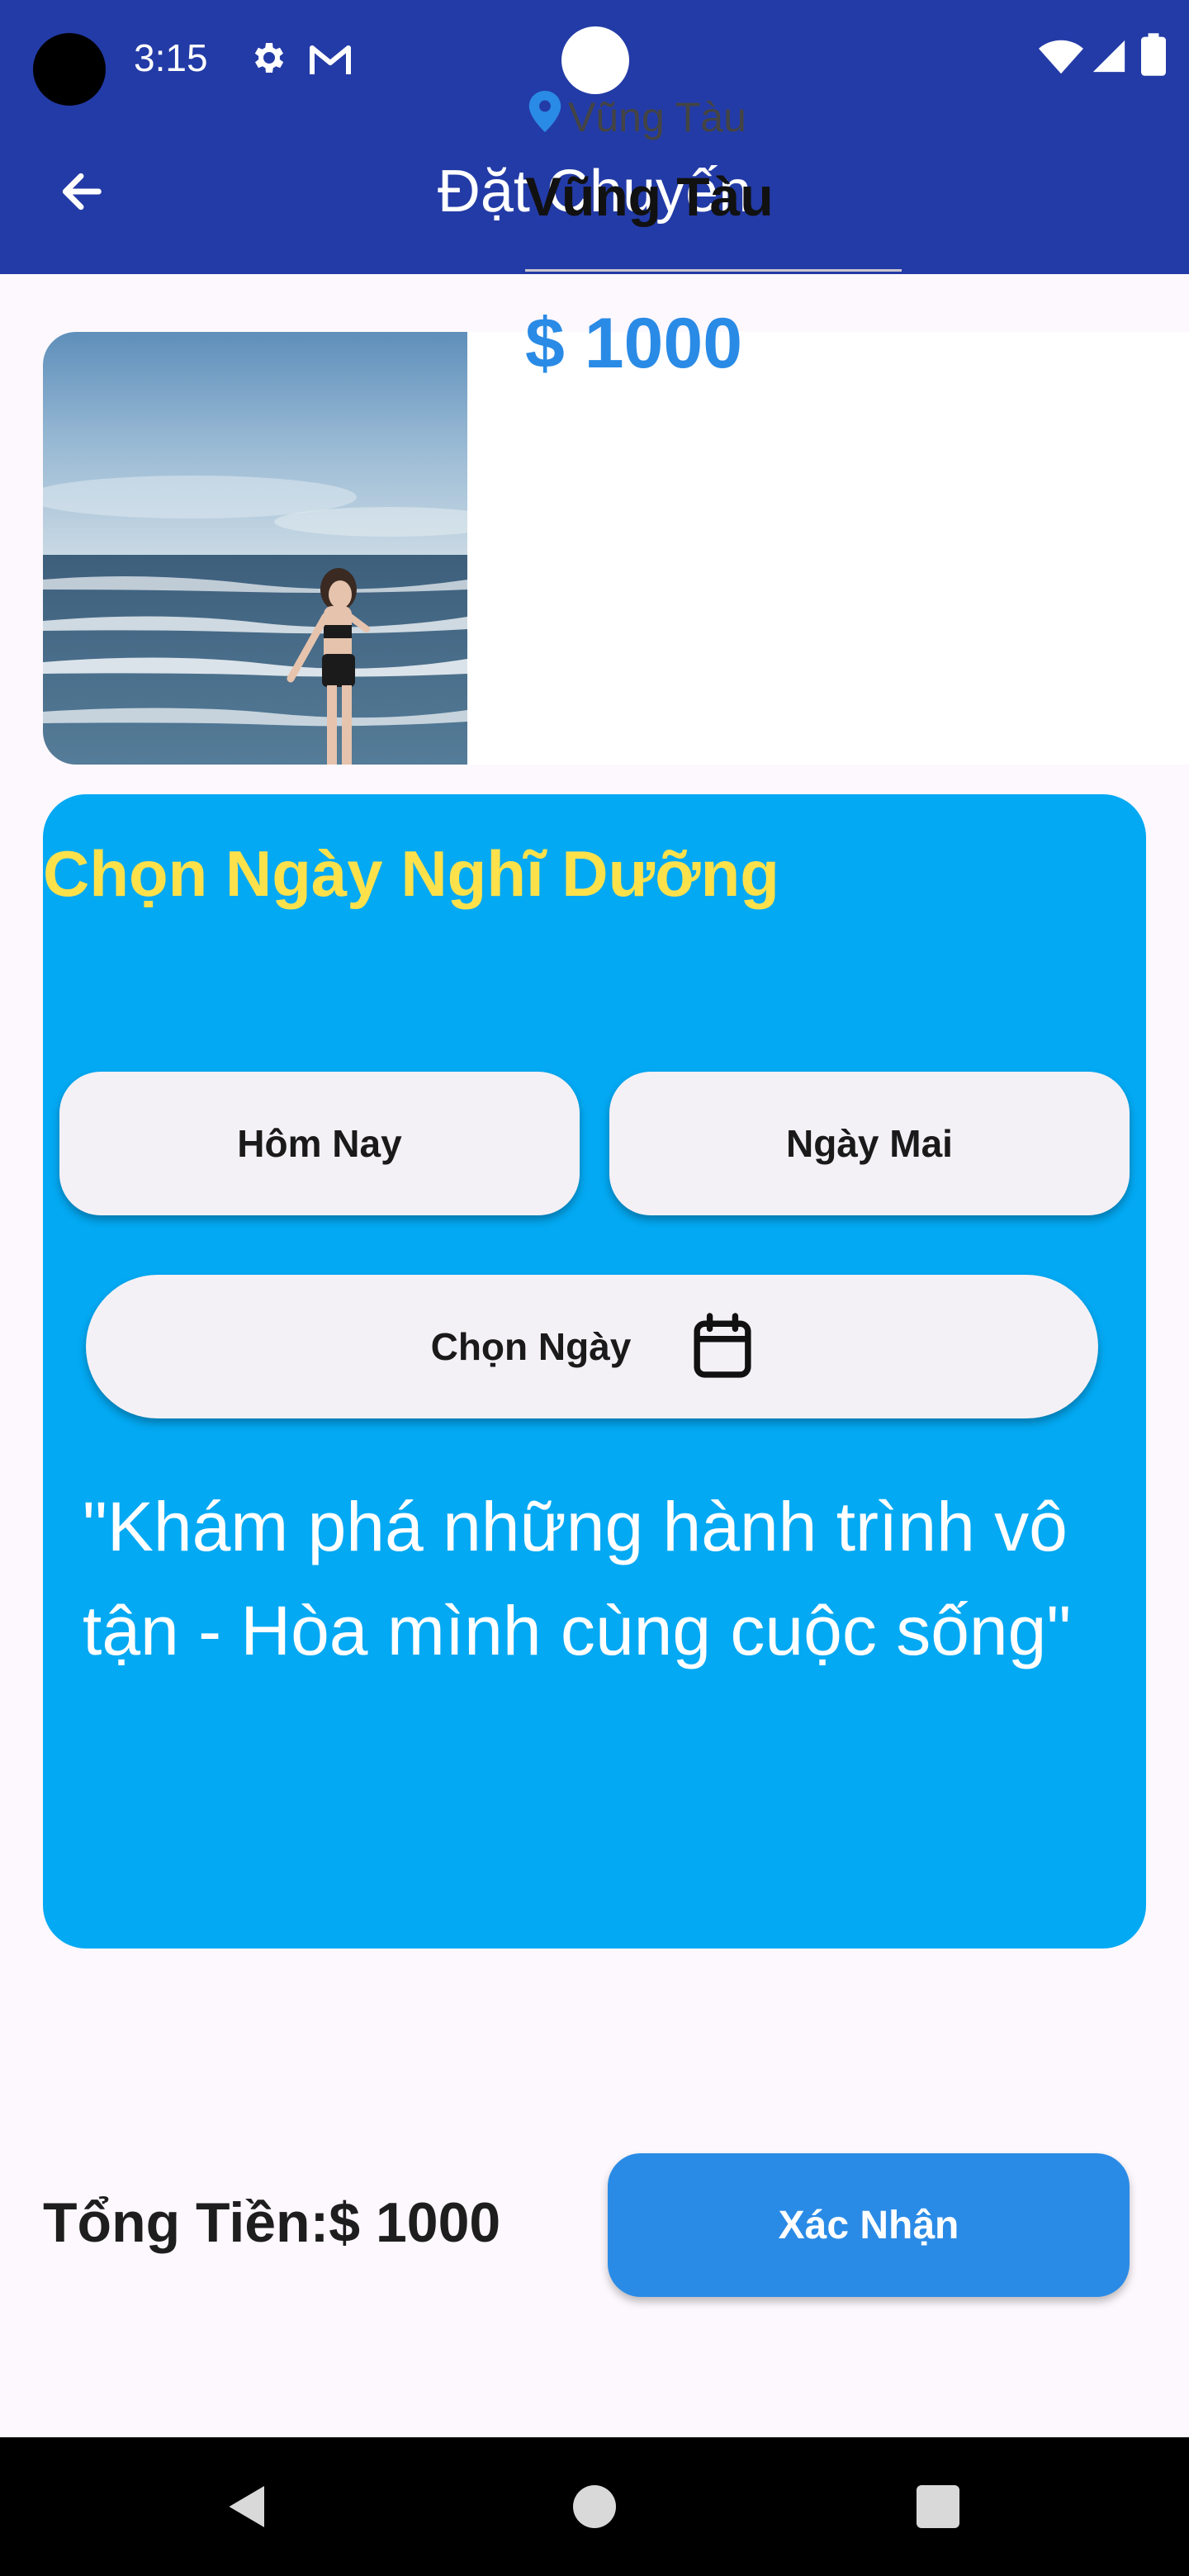  Describe the element at coordinates (319, 1143) in the screenshot. I see `today-button: Hôm Nay` at that location.